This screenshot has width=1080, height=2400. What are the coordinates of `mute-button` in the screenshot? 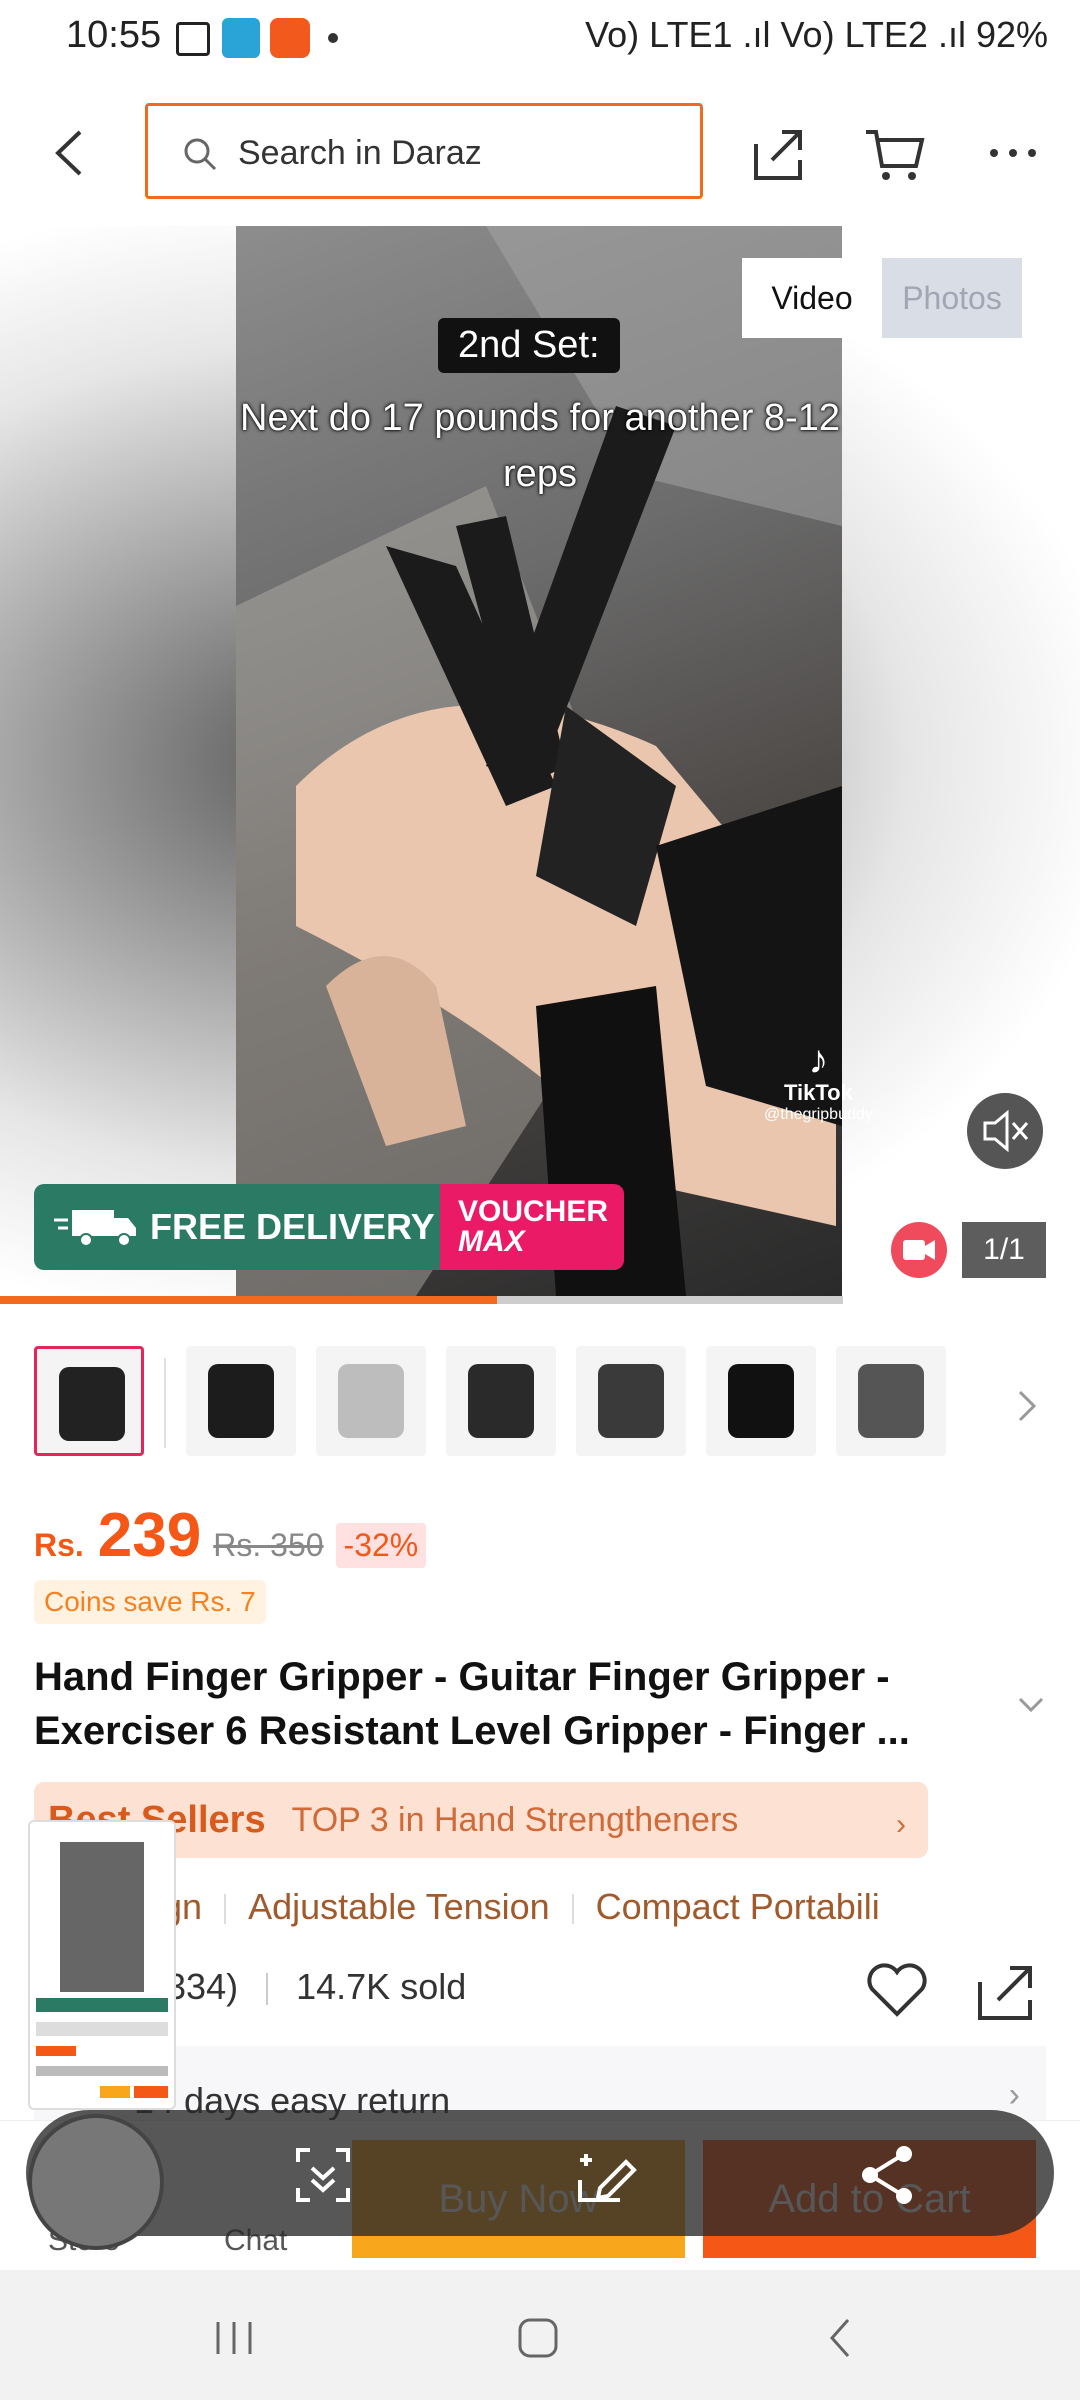 It's located at (1005, 1131).